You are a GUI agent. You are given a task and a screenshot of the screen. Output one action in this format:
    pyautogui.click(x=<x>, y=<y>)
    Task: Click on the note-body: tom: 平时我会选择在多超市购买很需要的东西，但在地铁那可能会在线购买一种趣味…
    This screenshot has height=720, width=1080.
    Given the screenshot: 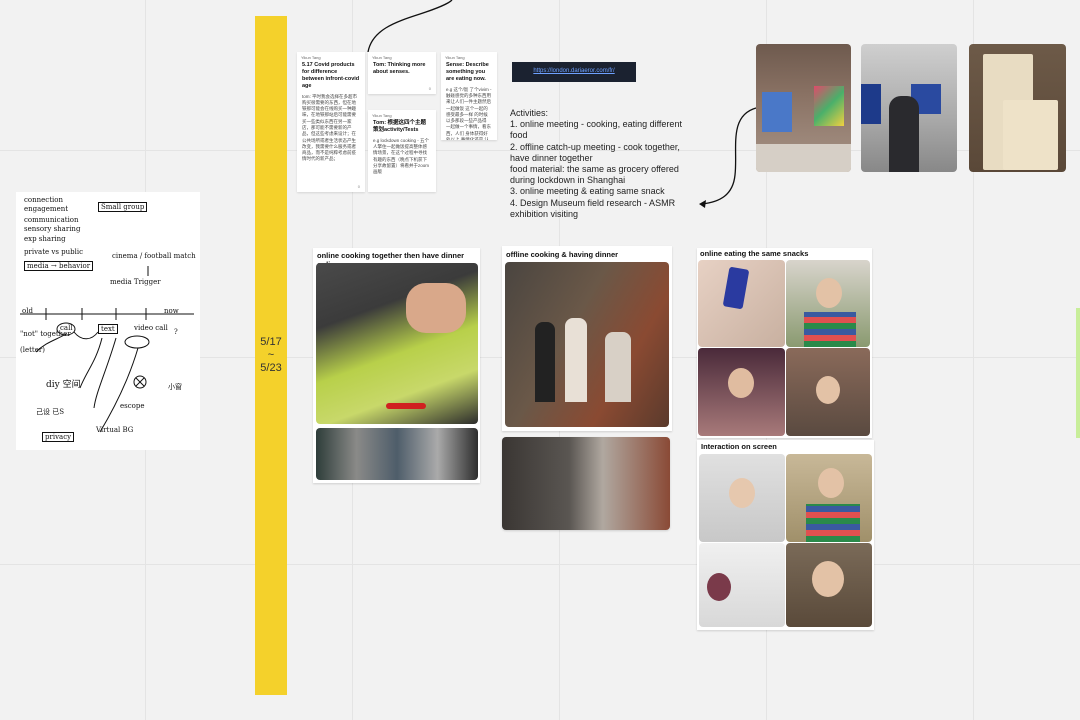 What is the action you would take?
    pyautogui.click(x=330, y=127)
    